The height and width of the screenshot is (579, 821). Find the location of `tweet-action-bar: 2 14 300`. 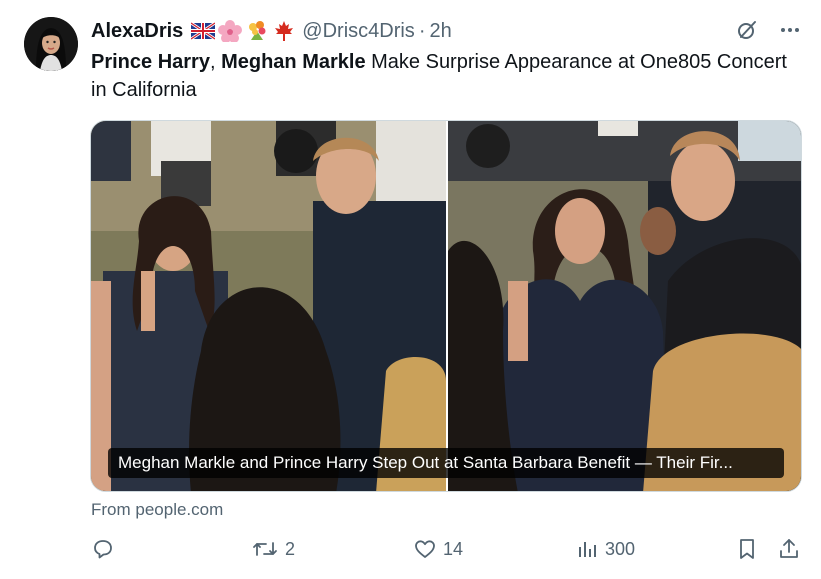

tweet-action-bar: 2 14 300 is located at coordinates (447, 551).